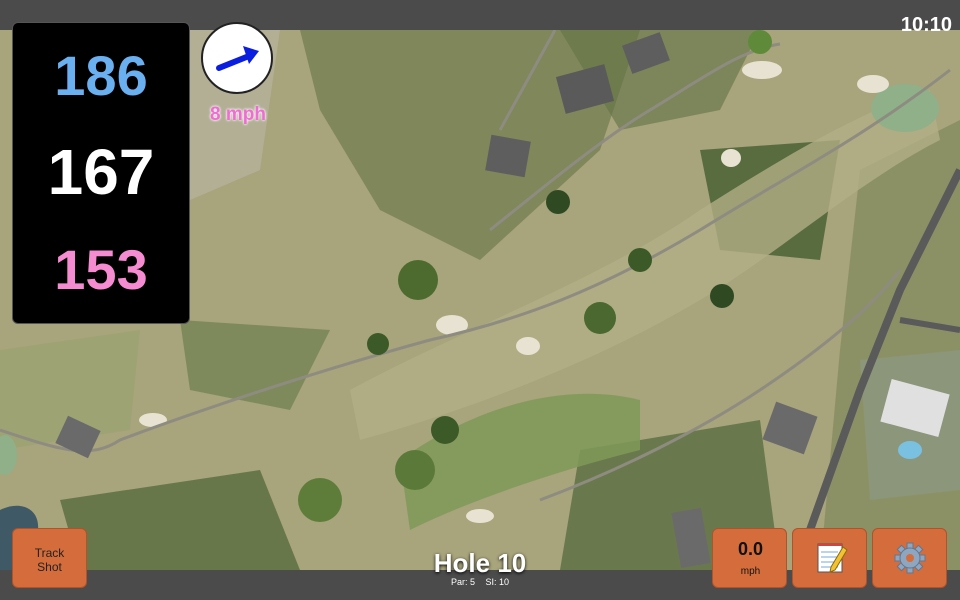  Describe the element at coordinates (750, 571) in the screenshot. I see `speed-unit: mph` at that location.